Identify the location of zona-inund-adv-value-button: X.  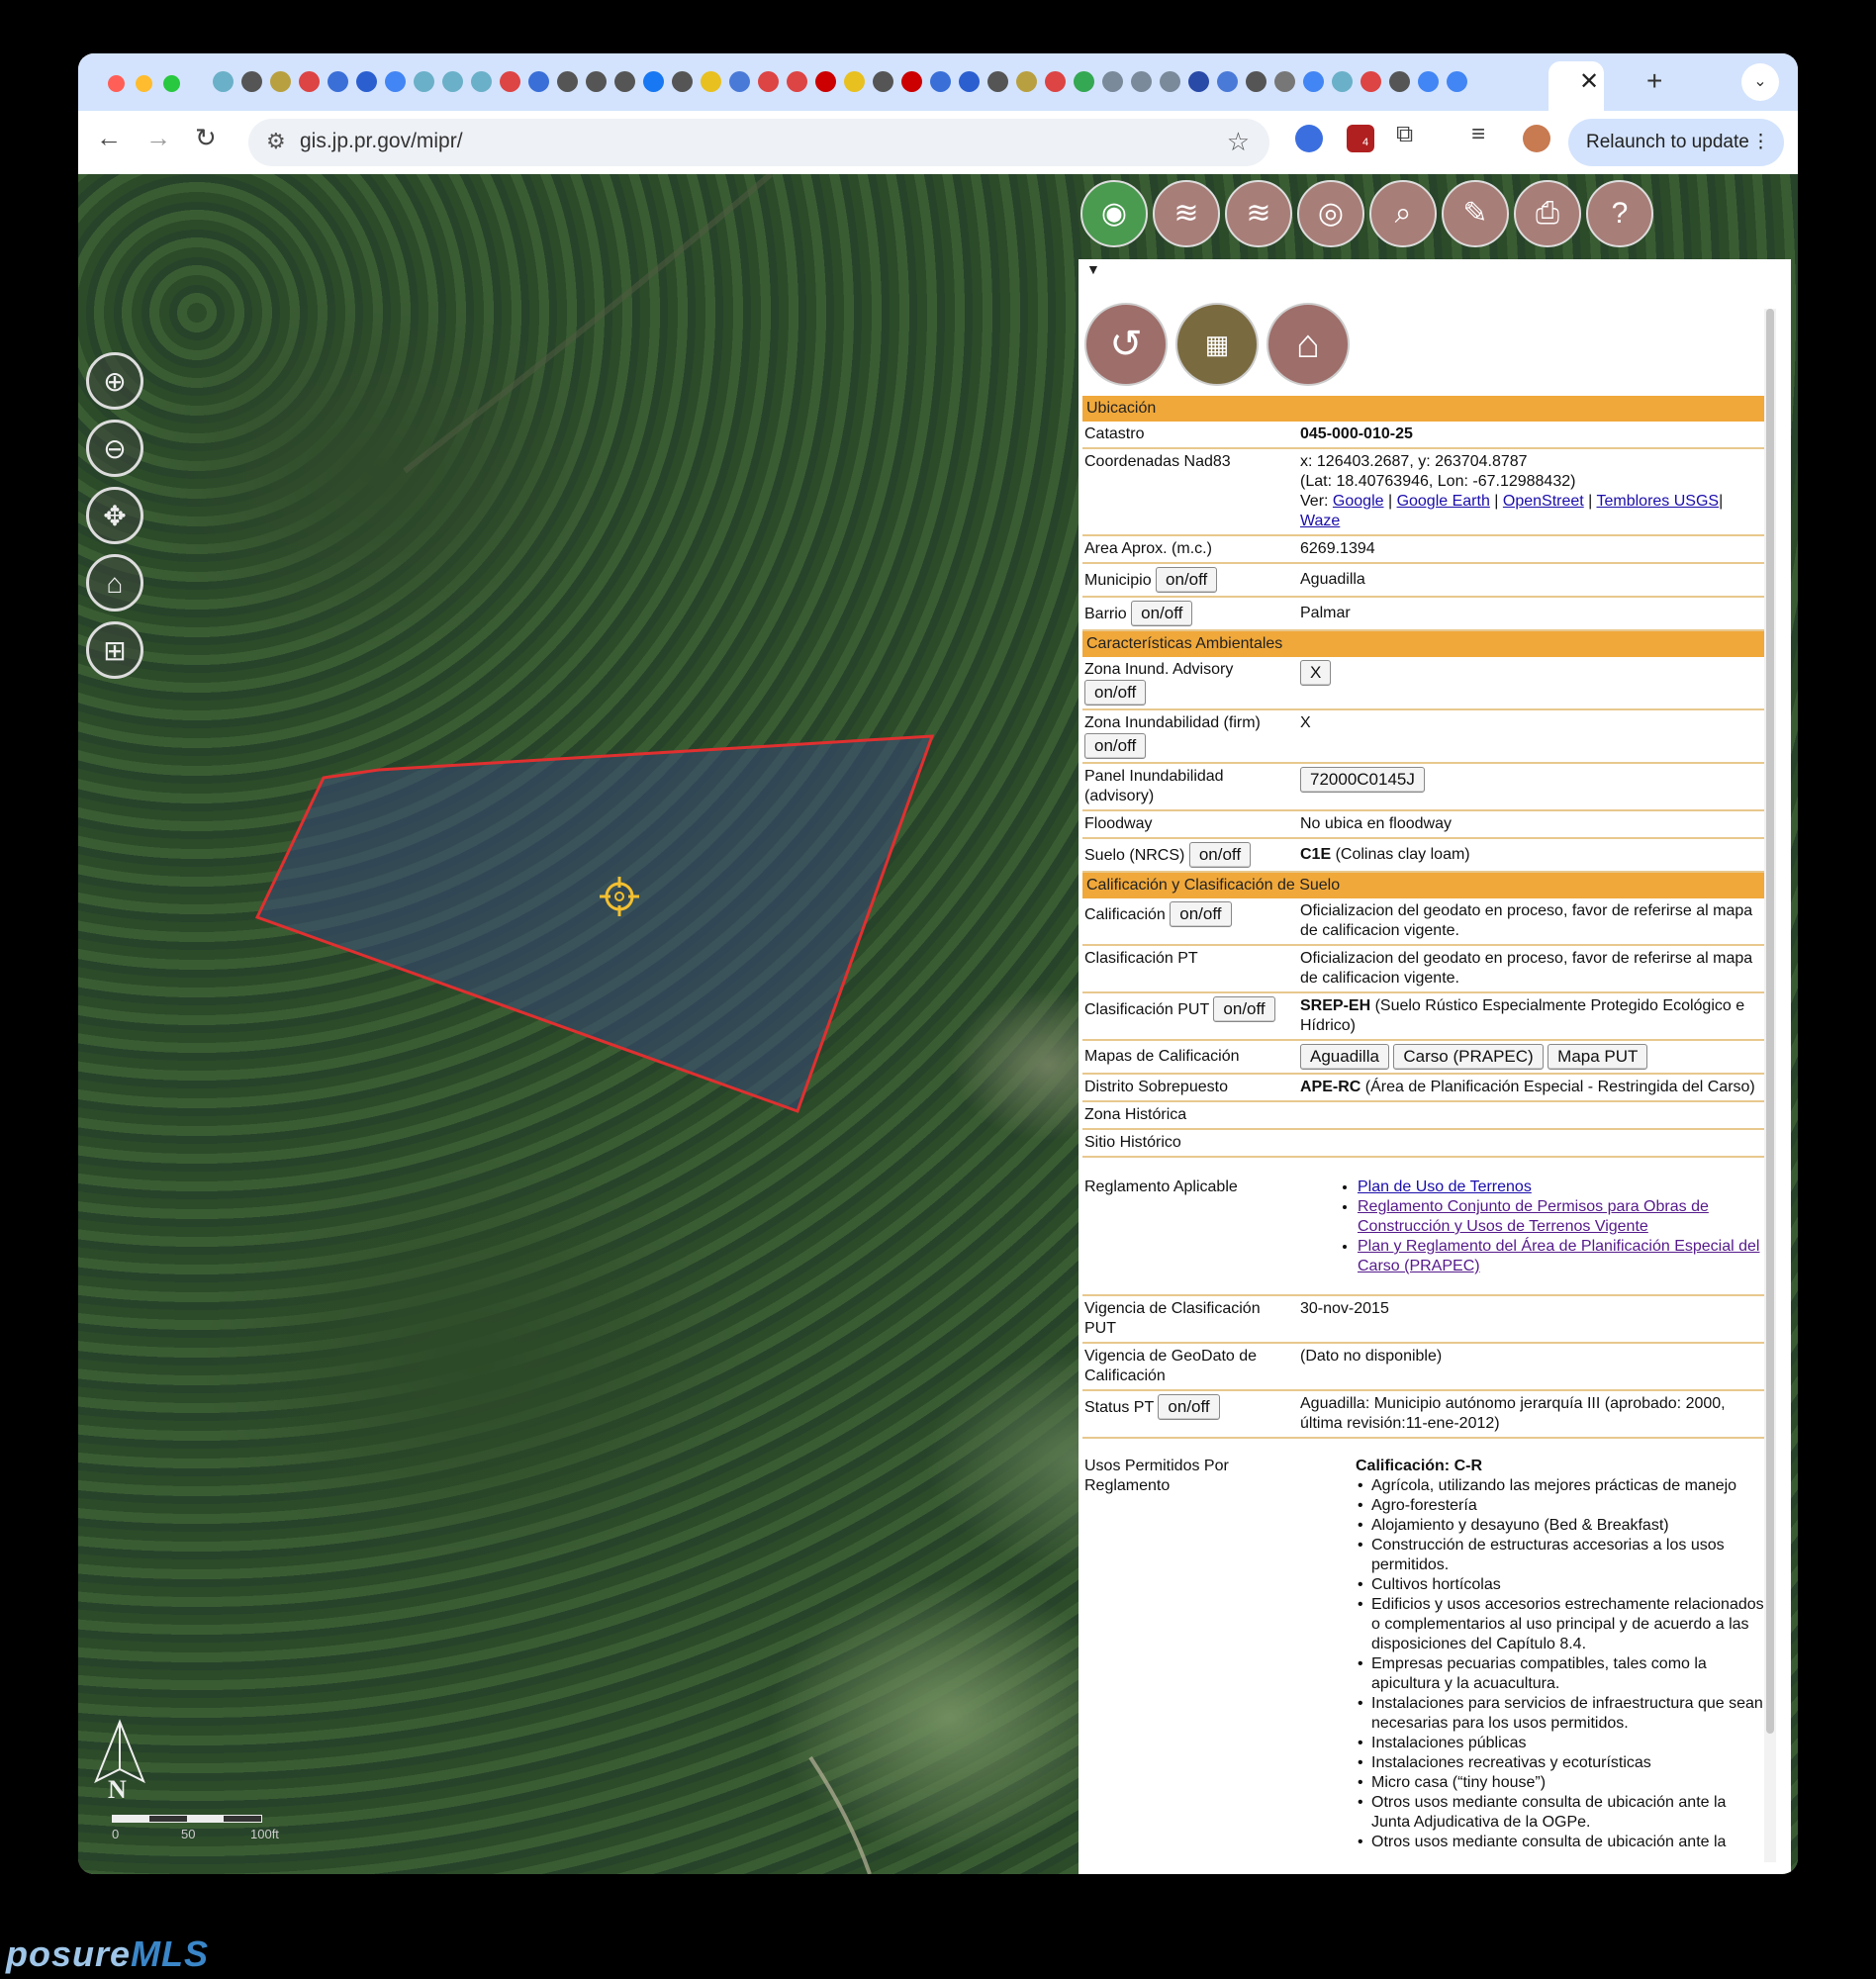
(1316, 673).